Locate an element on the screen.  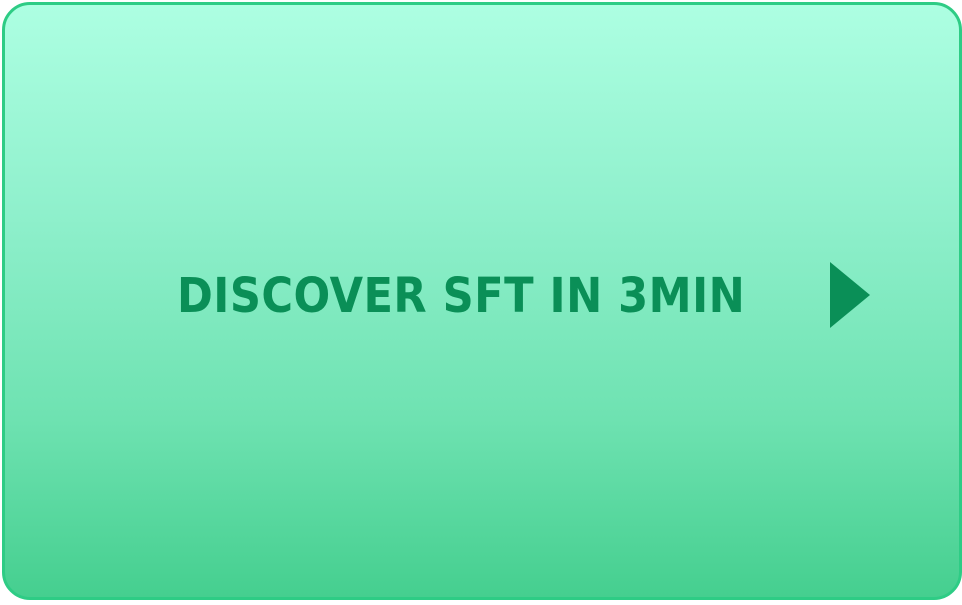
discover-cta-button: DISCOVER SFT IN 3MIN is located at coordinates (523, 296).